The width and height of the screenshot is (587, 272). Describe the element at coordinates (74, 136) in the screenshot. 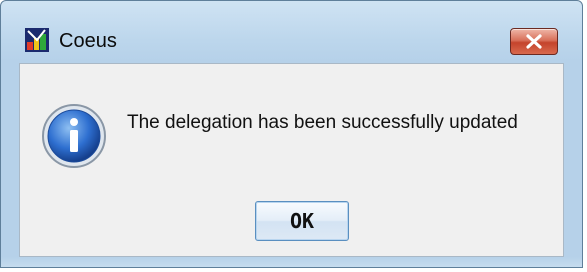

I see `info-icon` at that location.